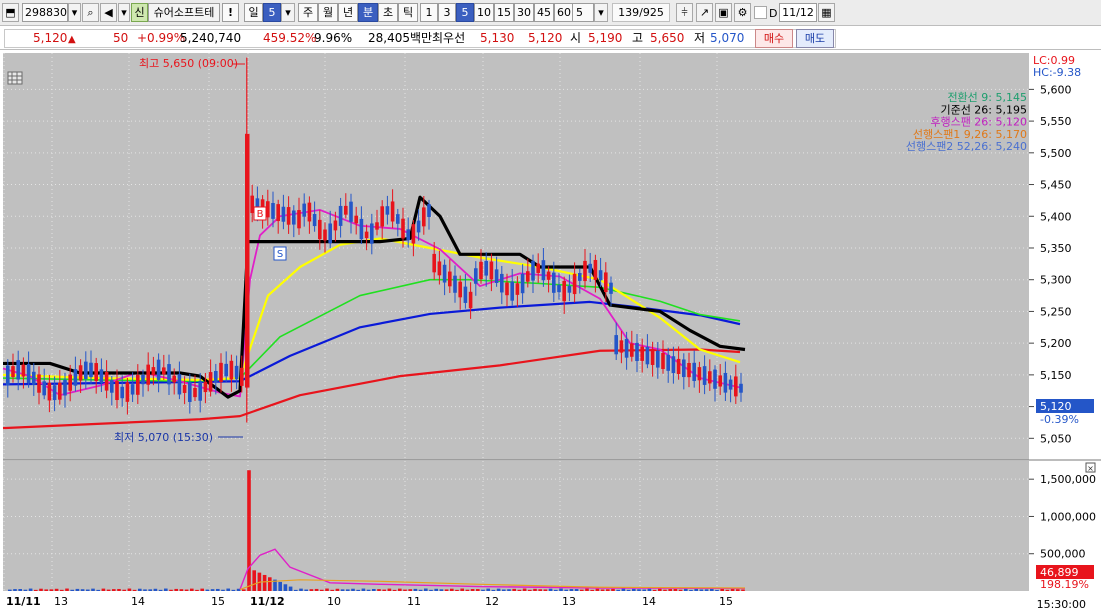 This screenshot has height=615, width=1101. What do you see at coordinates (601, 12) in the screenshot?
I see `interval-dropdown-icon: ▾` at bounding box center [601, 12].